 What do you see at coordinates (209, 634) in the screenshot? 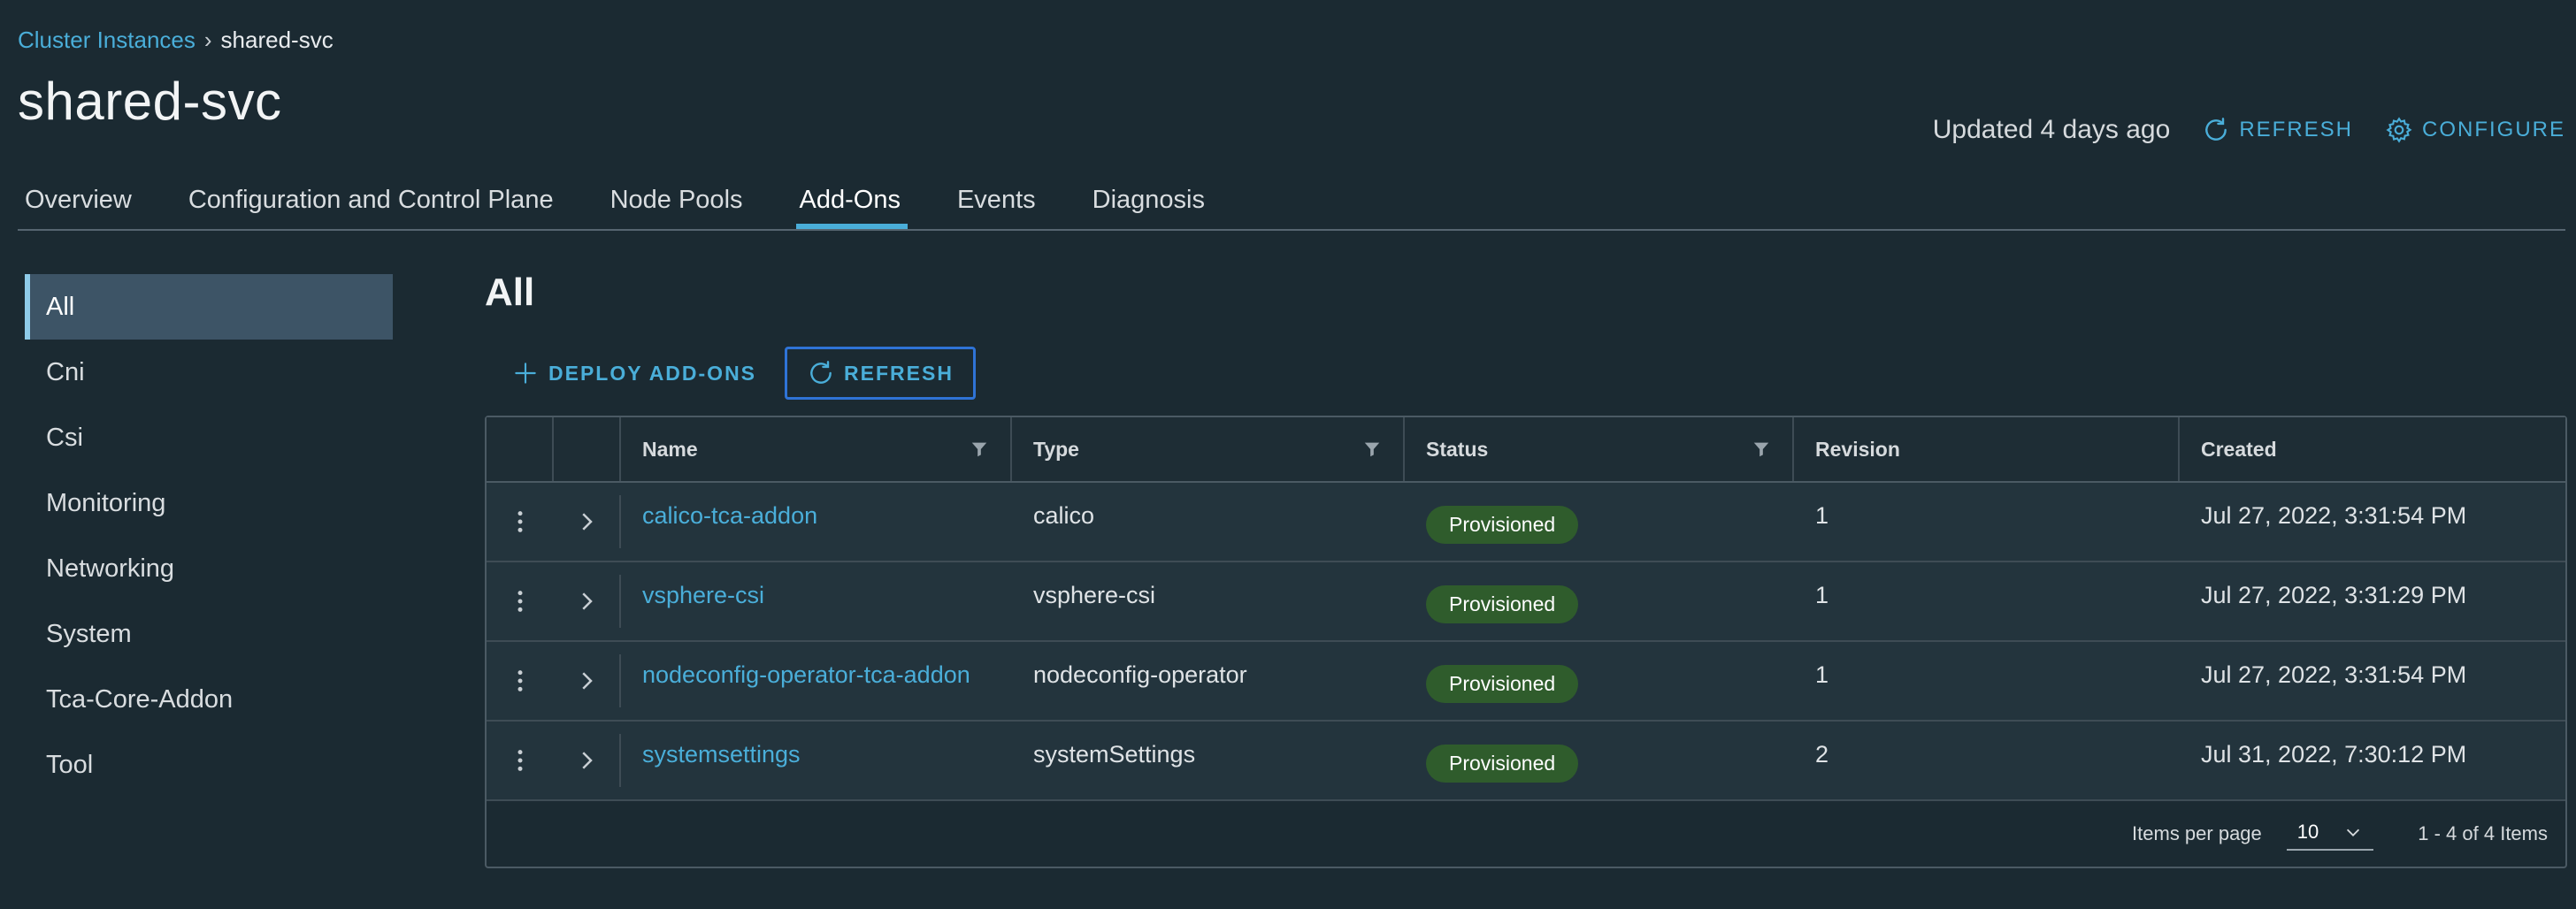
I see `sidebar-item-system: System` at bounding box center [209, 634].